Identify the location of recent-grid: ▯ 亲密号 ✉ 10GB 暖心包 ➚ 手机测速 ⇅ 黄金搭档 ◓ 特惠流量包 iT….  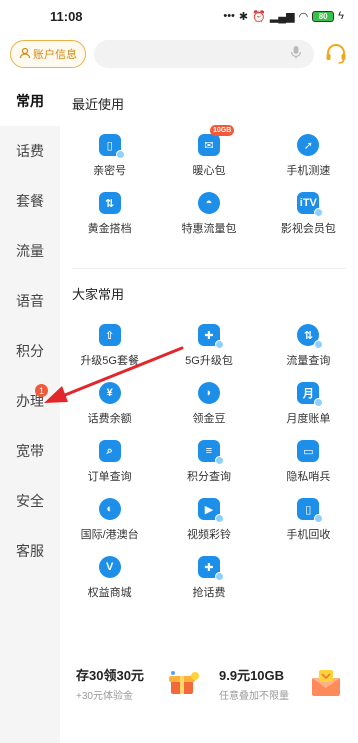
(209, 183).